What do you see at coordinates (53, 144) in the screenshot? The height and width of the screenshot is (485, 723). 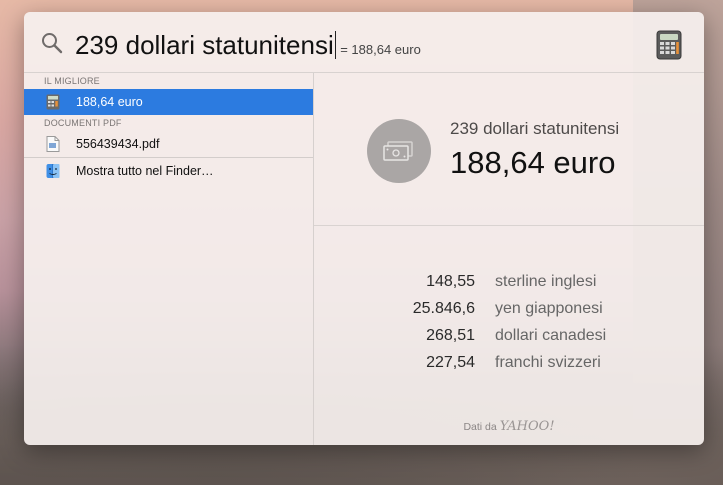 I see `pdf-file-icon` at bounding box center [53, 144].